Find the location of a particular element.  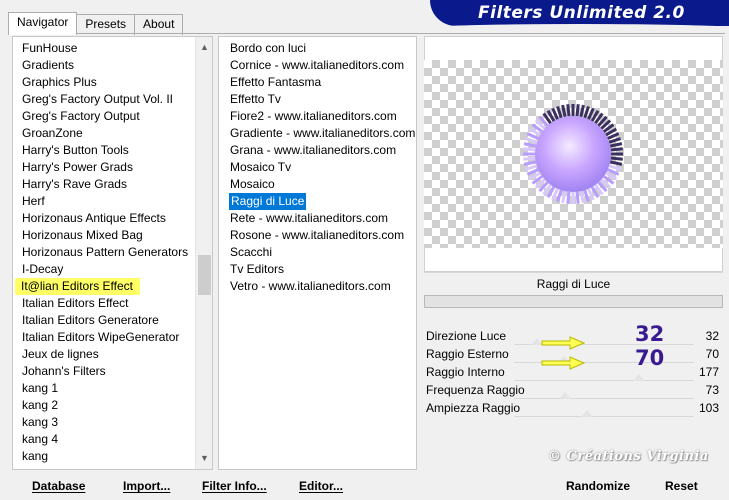

filter-item: Mosaico is located at coordinates (317, 184).